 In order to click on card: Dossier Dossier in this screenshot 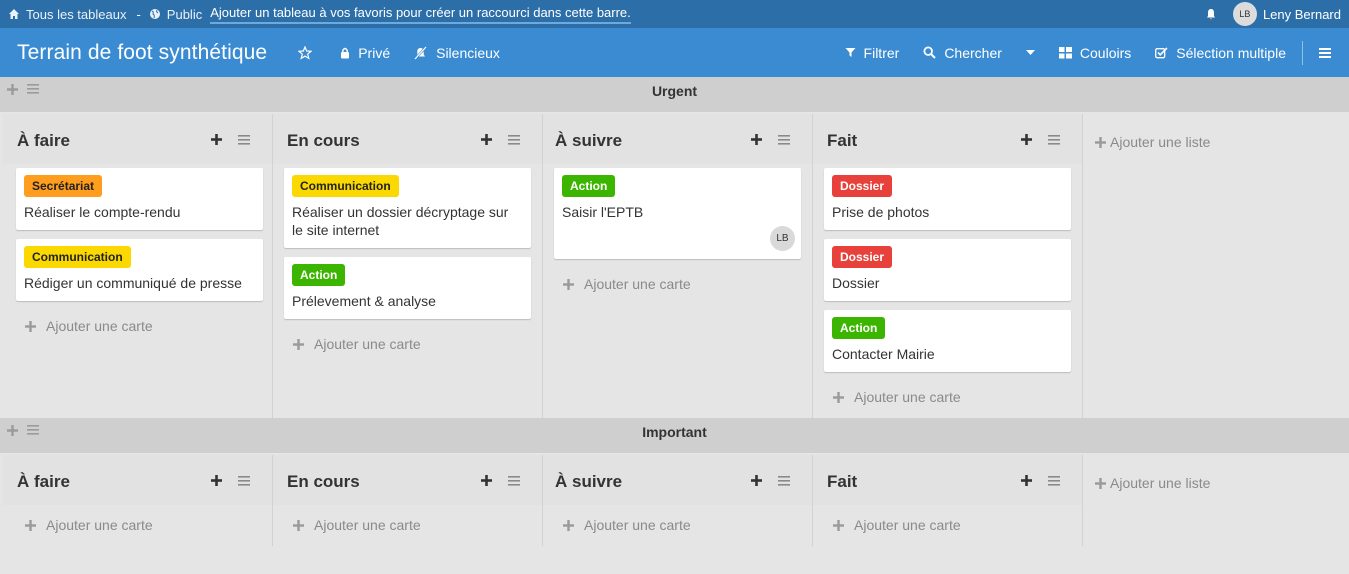, I will do `click(947, 270)`.